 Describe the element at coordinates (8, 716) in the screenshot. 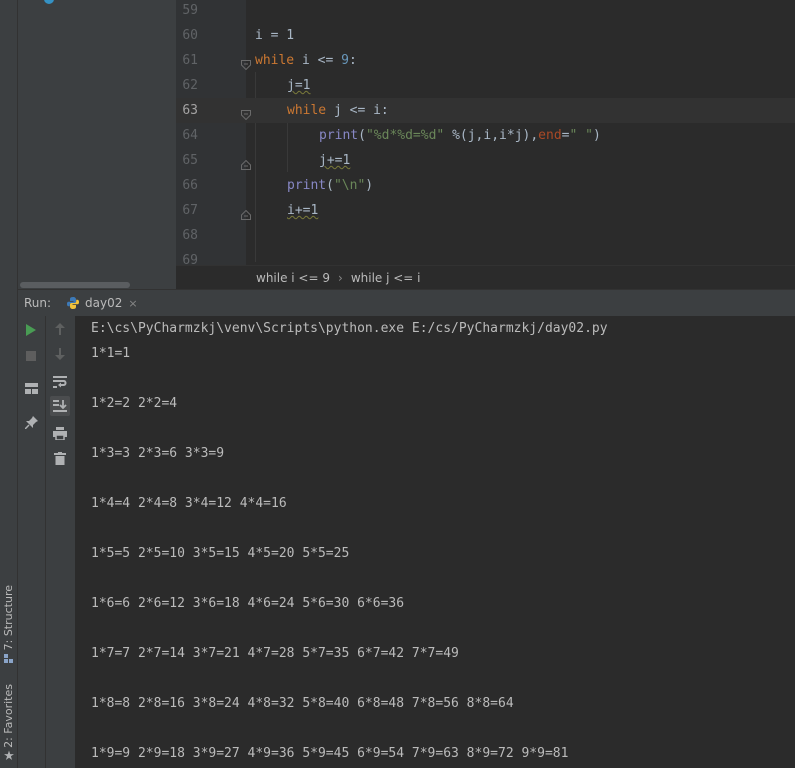

I see `favorites-tab-label: 2: Favorites` at that location.